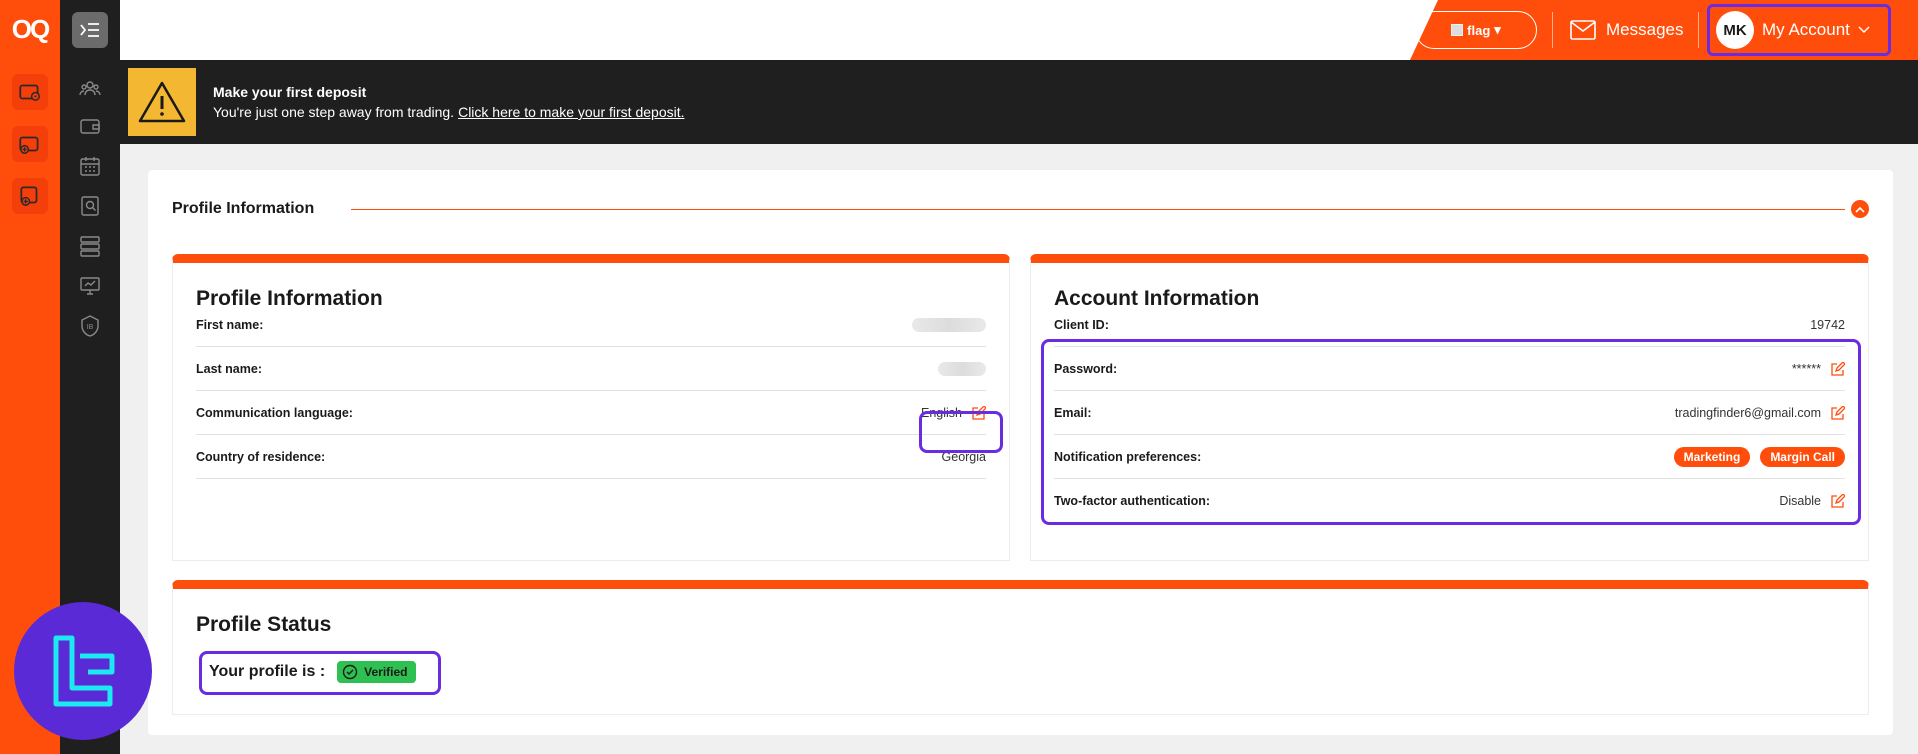 Image resolution: width=1918 pixels, height=754 pixels. I want to click on sidebar-item-clients, so click(90, 88).